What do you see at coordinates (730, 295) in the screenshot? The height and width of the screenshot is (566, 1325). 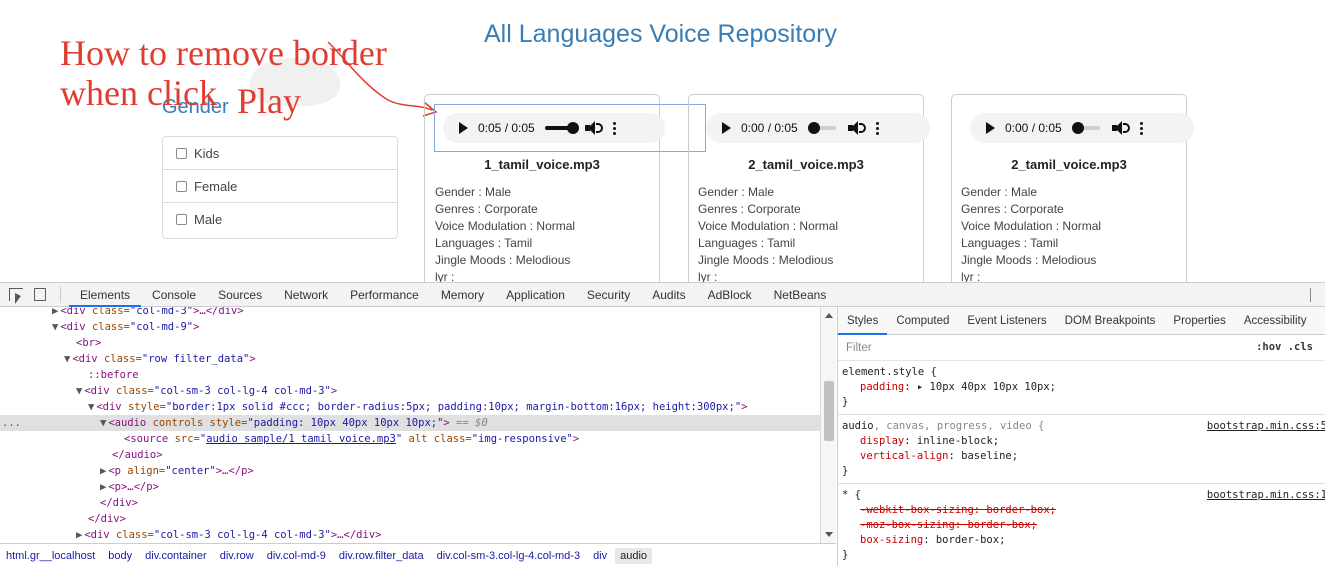 I see `tab-adblock: AdBlock` at bounding box center [730, 295].